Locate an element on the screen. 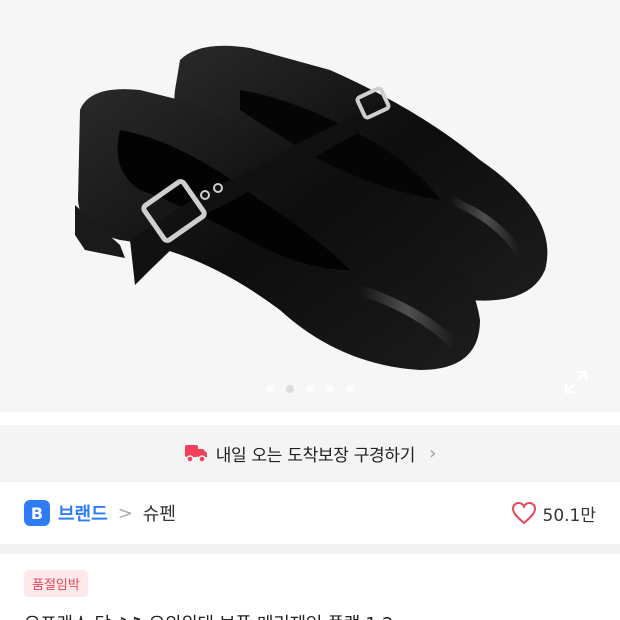 Image resolution: width=620 pixels, height=620 pixels. chevron-right-icon: › is located at coordinates (433, 453).